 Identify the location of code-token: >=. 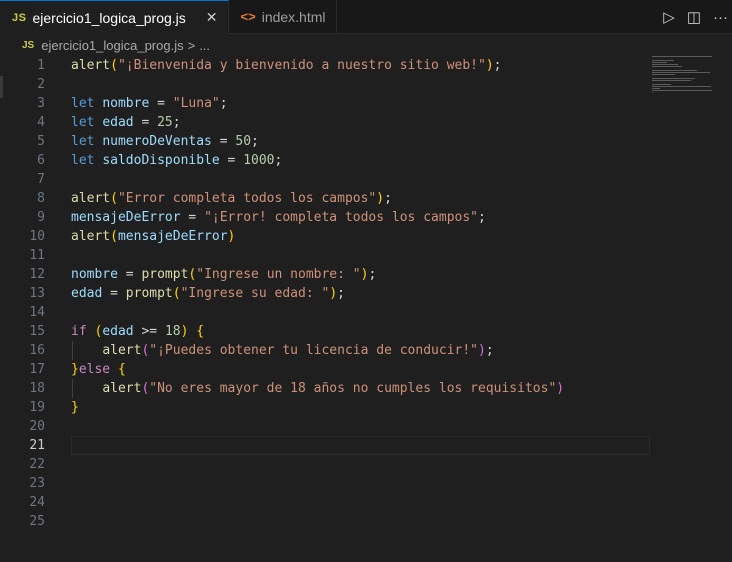
(149, 331).